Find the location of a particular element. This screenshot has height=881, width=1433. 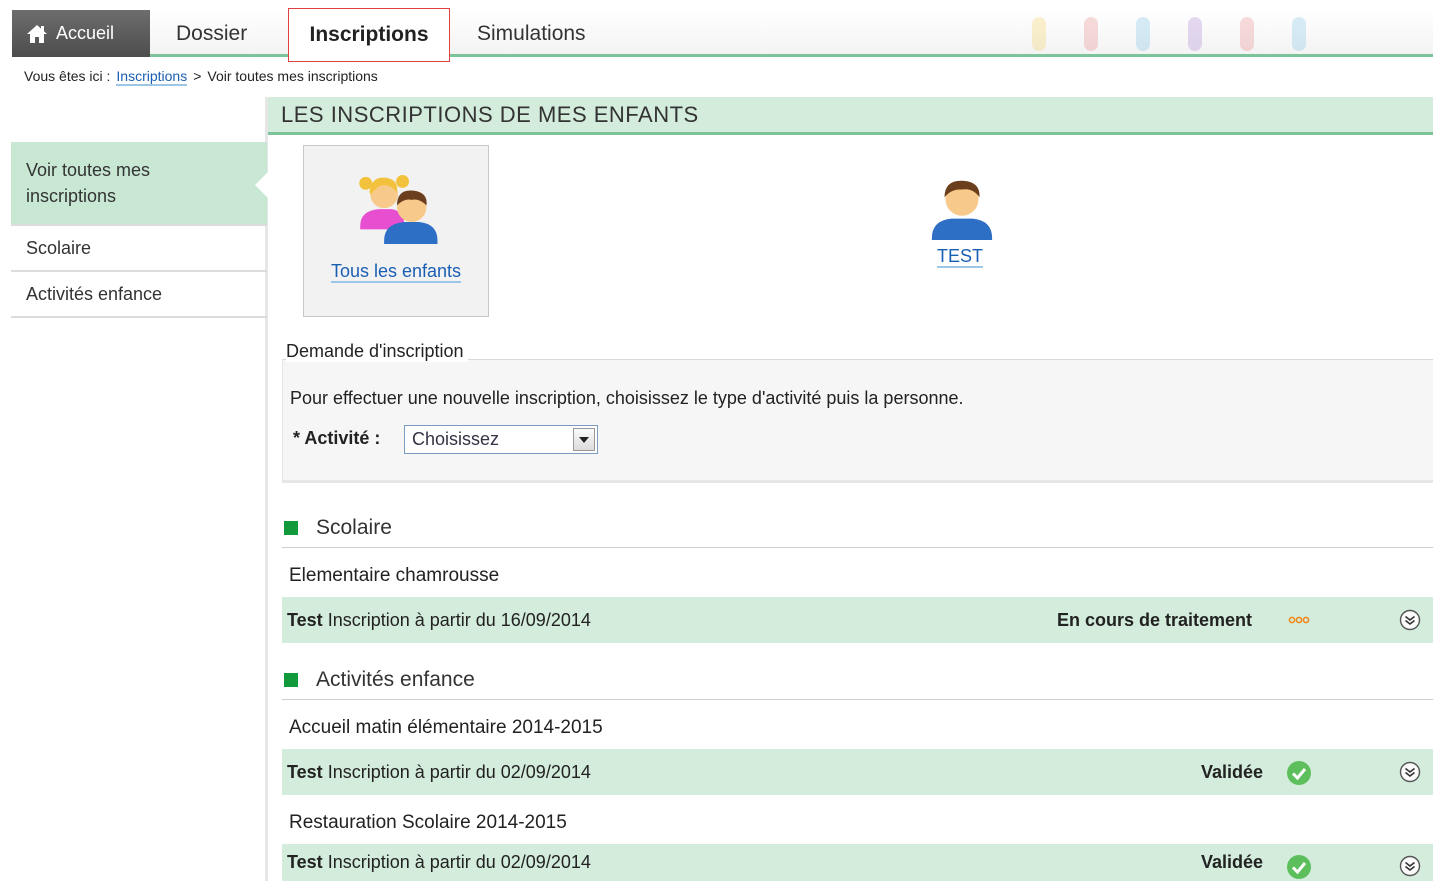

tab-accueil-label: Accueil is located at coordinates (85, 33).